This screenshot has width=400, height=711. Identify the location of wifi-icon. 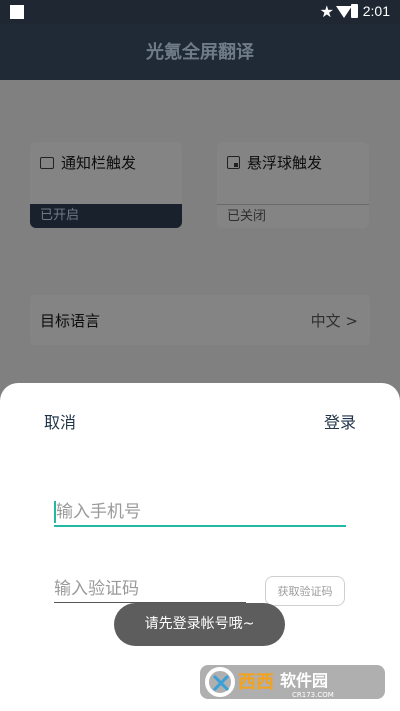
(344, 12).